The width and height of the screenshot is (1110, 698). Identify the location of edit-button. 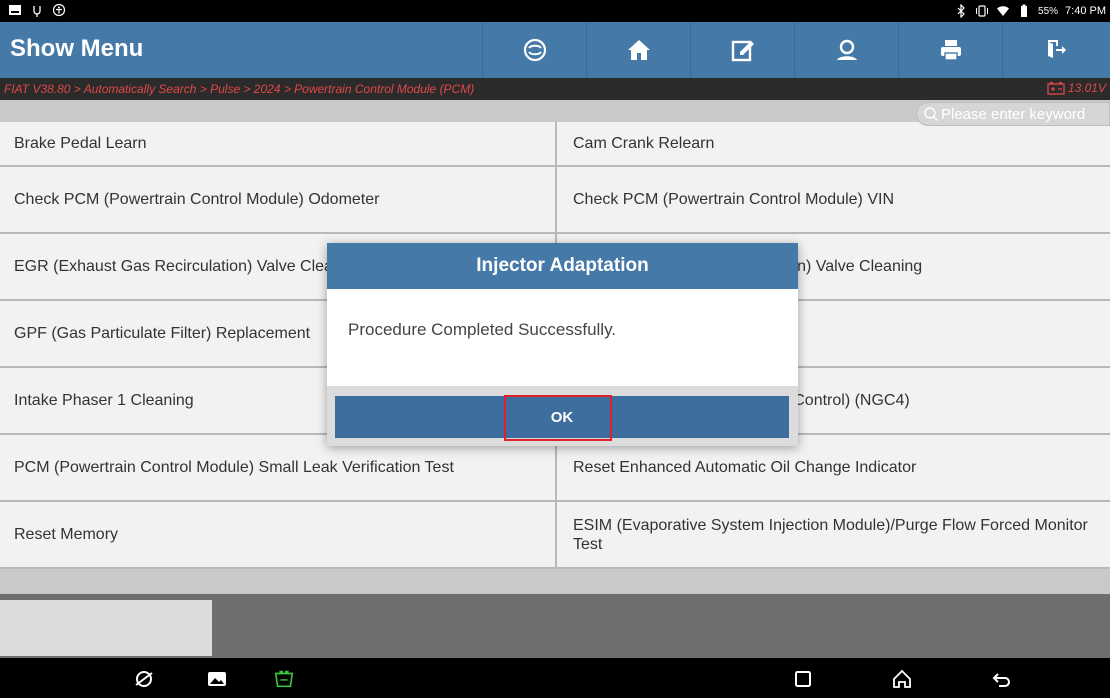
(742, 50).